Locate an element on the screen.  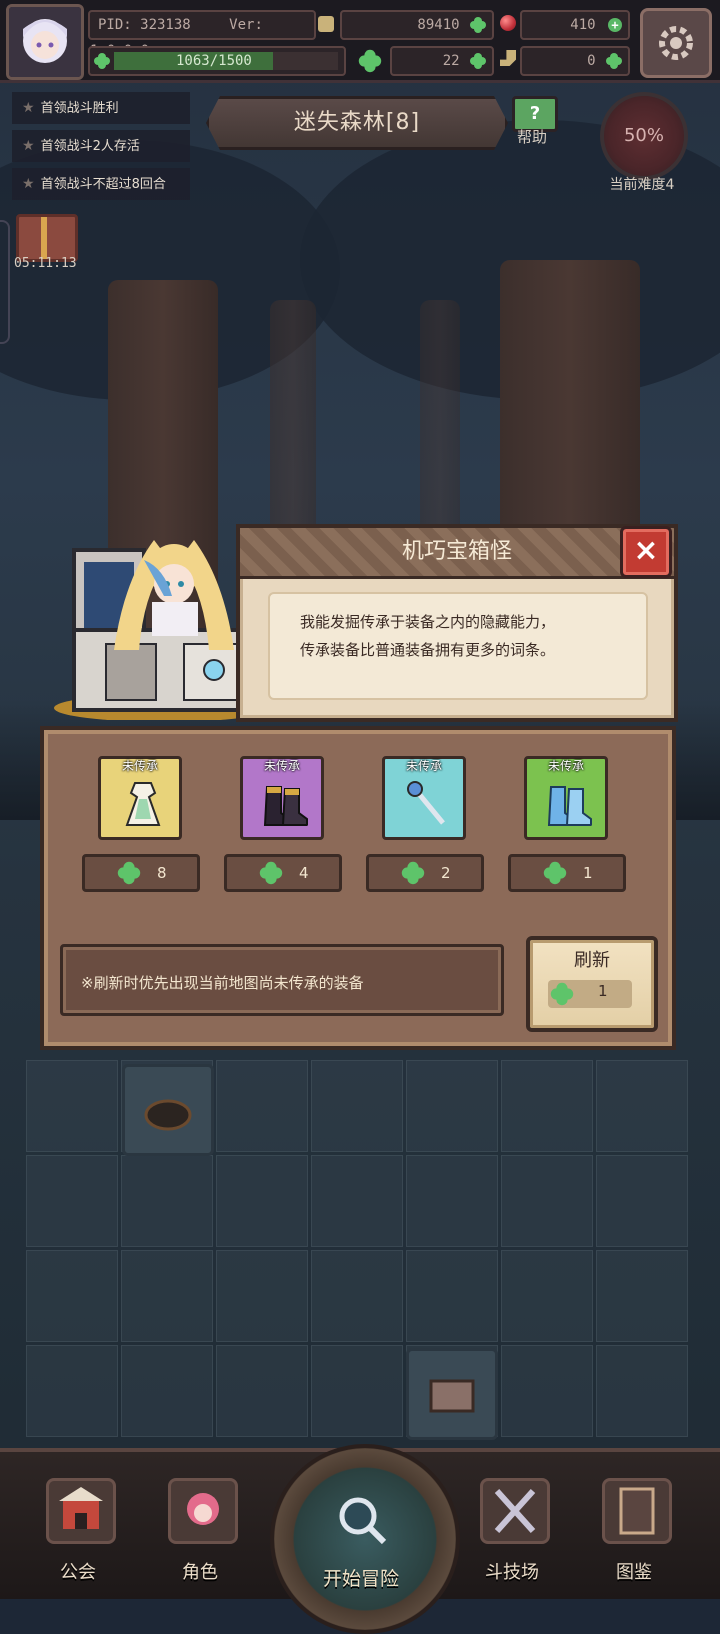
stamina-value: 1063/1500 is located at coordinates (214, 61).